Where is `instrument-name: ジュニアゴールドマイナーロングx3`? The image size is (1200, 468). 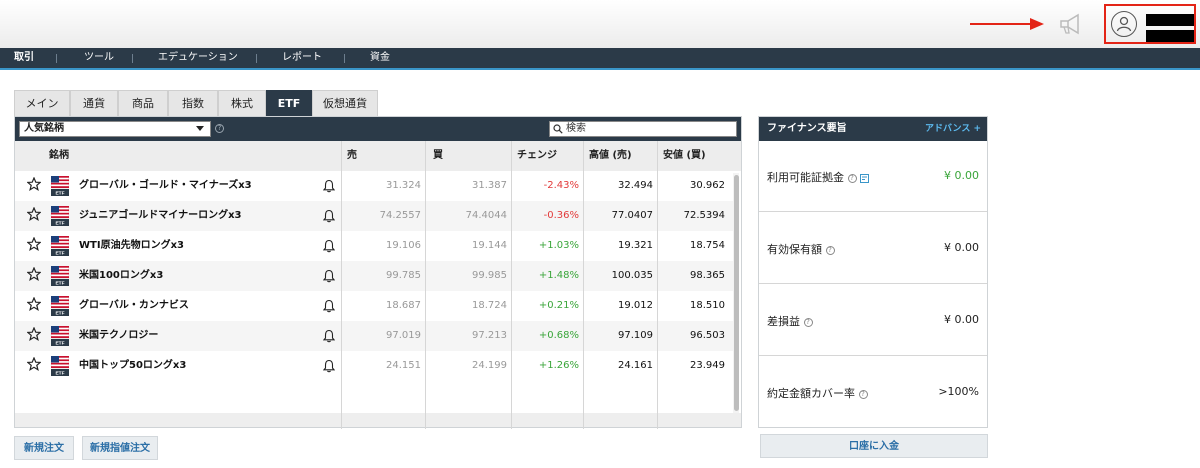
instrument-name: ジュニアゴールドマイナーロングx3 is located at coordinates (160, 216).